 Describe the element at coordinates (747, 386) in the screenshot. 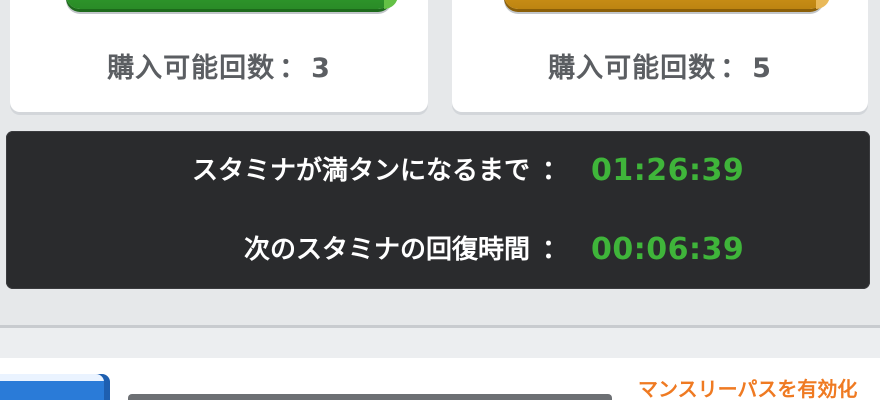

I see `activate-monthly-pass-link: マンスリーパスを有効化` at that location.